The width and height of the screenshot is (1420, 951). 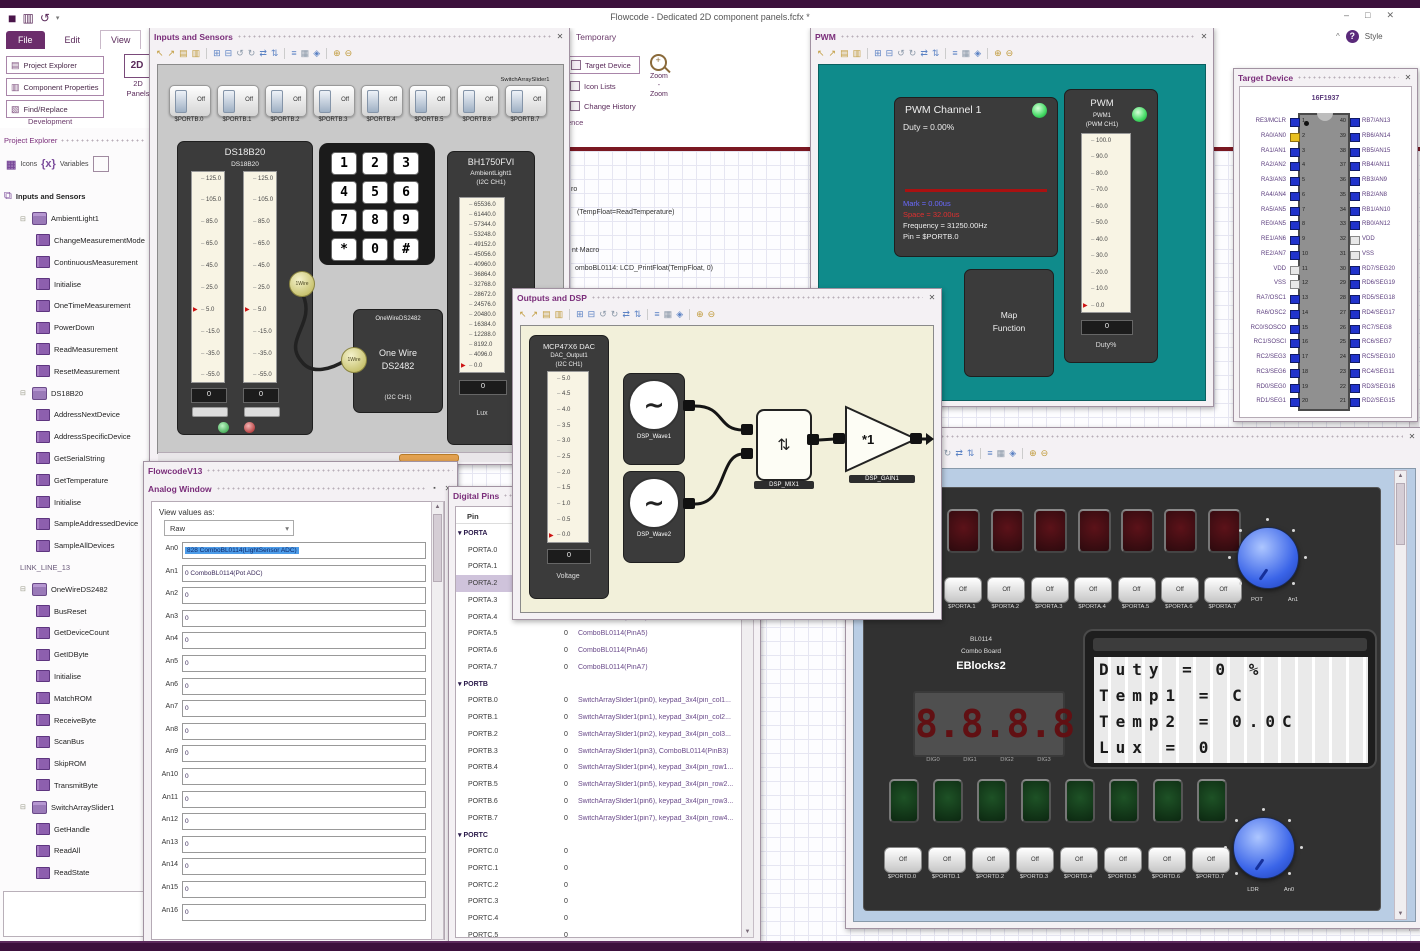 I want to click on dsp-wave1-block: ∼ DSP_Wave1, so click(x=654, y=419).